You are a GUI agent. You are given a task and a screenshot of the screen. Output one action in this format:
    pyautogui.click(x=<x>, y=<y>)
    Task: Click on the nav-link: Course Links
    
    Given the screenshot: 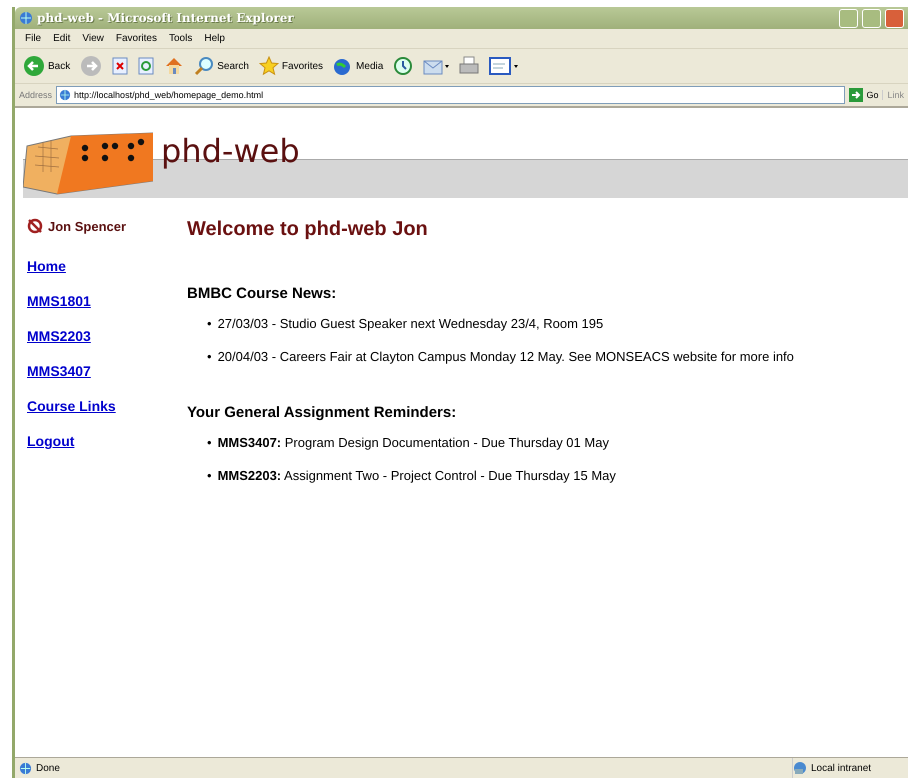 What is the action you would take?
    pyautogui.click(x=71, y=406)
    